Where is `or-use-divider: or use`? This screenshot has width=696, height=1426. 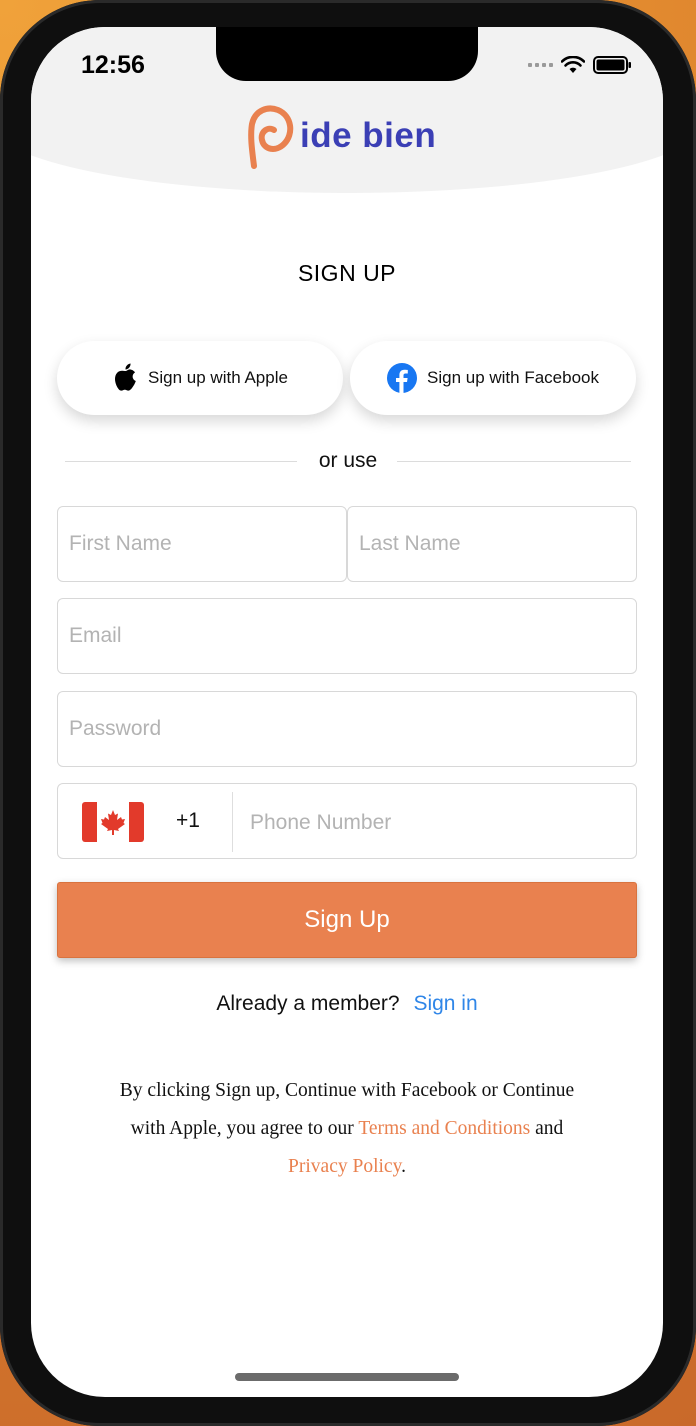
or-use-divider: or use is located at coordinates (348, 462).